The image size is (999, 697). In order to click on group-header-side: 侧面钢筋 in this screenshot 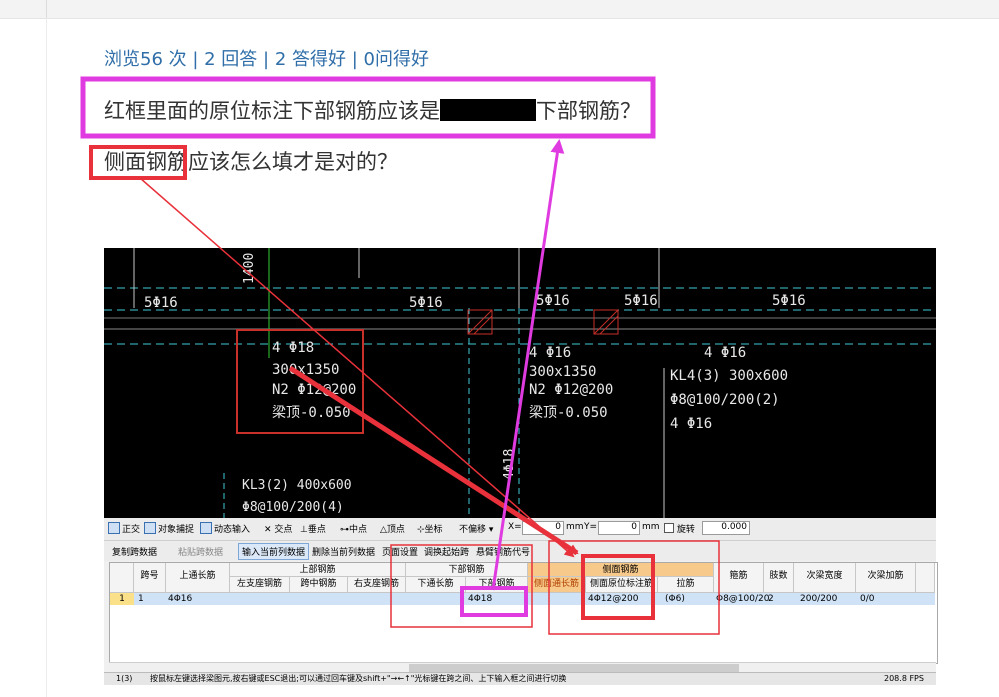, I will do `click(621, 570)`.